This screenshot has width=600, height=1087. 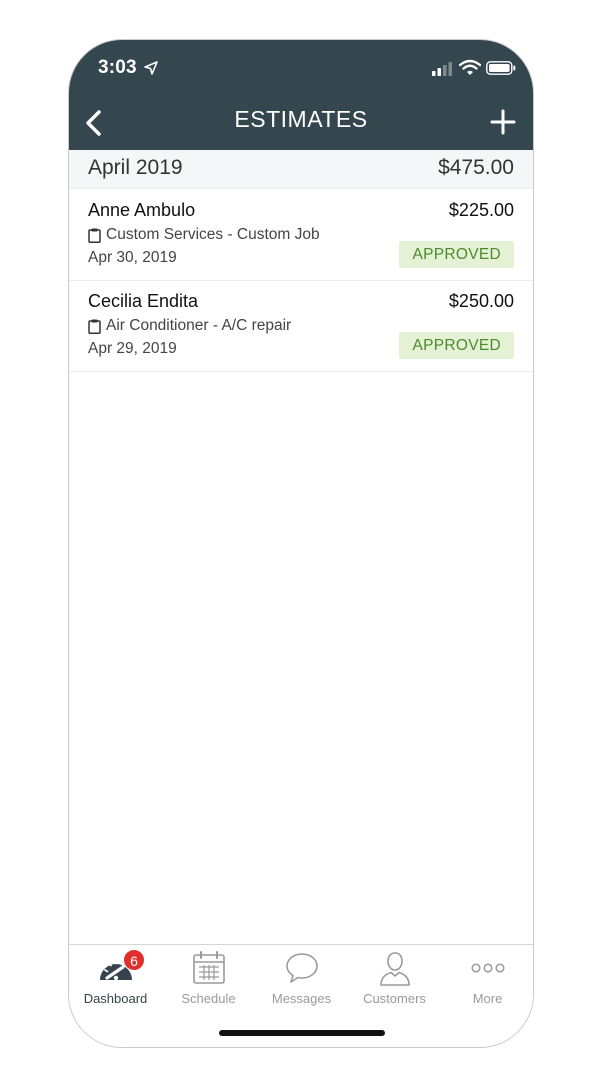 I want to click on service-line: Air Conditioner - A/C repair, so click(x=189, y=326).